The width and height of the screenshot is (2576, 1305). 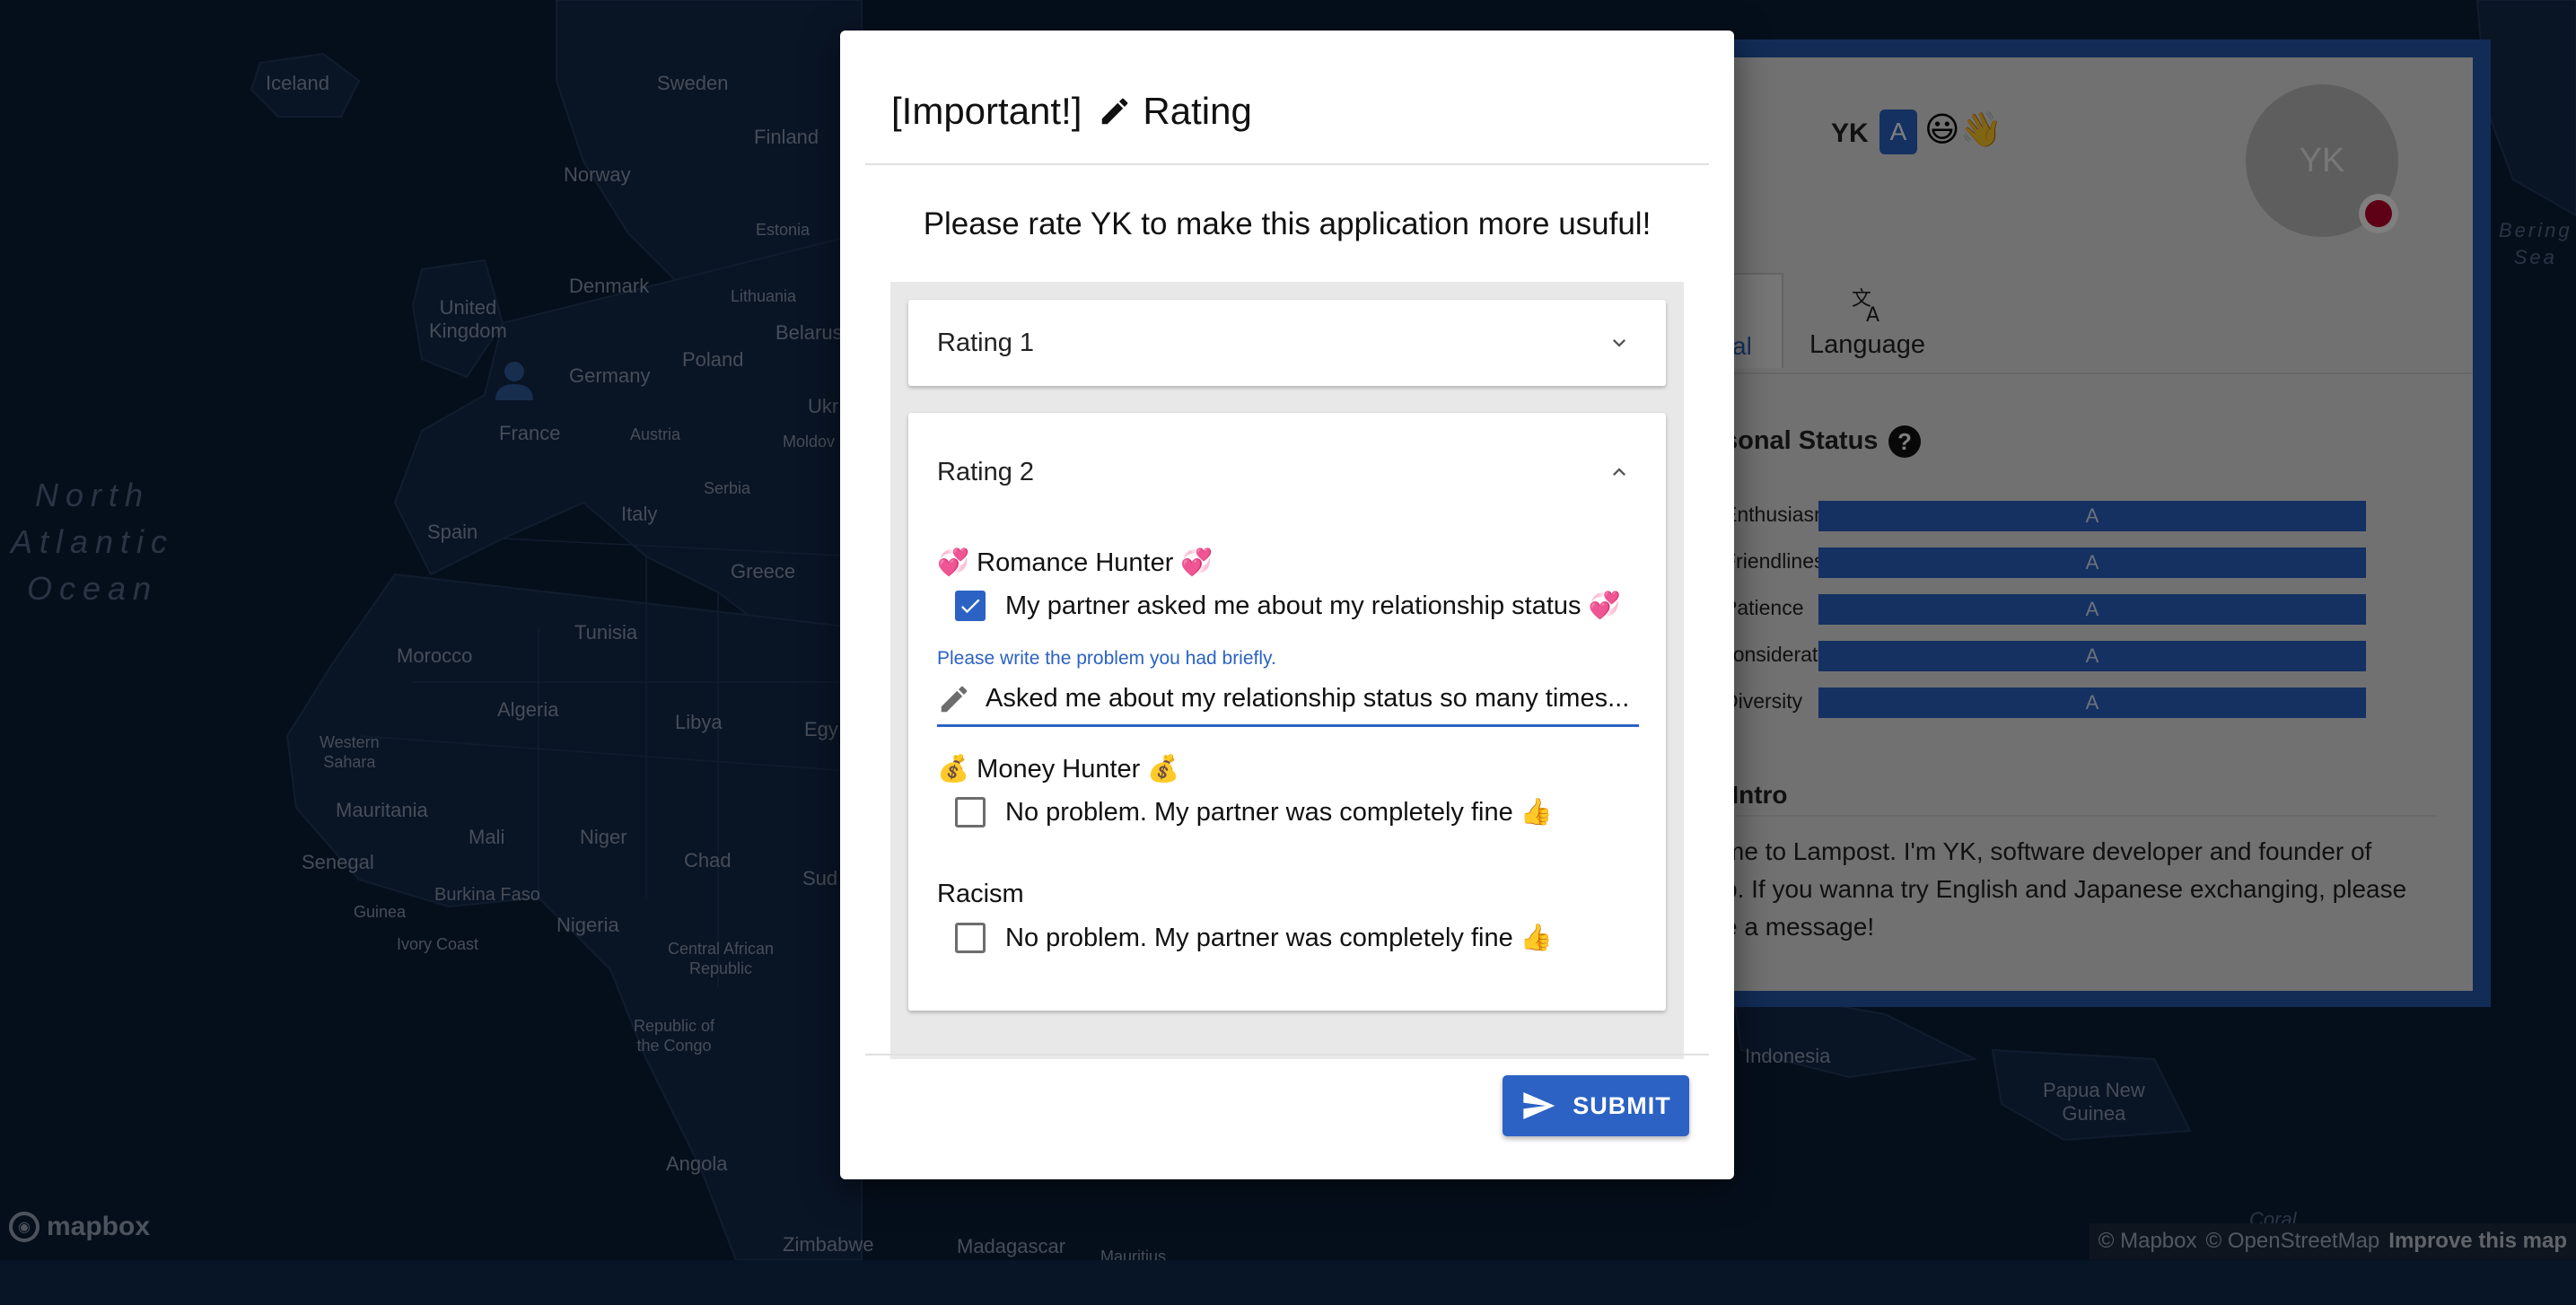 I want to click on accordion-rating-1: Rating 1, so click(x=1287, y=343).